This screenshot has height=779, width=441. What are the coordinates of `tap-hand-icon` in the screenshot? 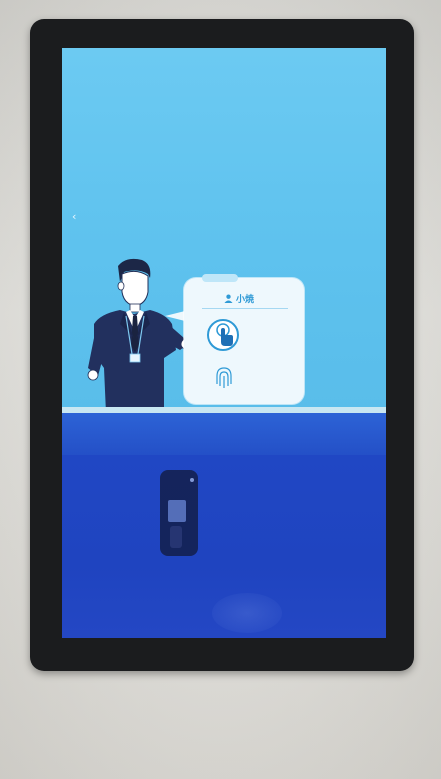 It's located at (223, 335).